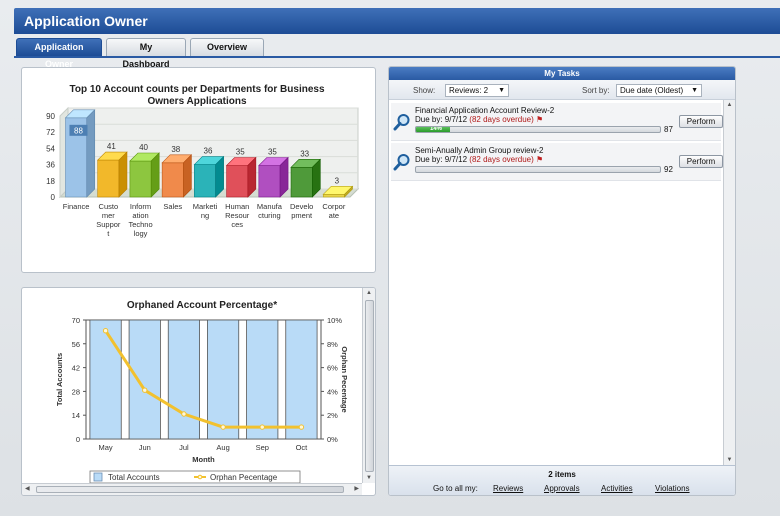 This screenshot has width=780, height=516. What do you see at coordinates (105, 447) in the screenshot?
I see `x-tick-label: May` at bounding box center [105, 447].